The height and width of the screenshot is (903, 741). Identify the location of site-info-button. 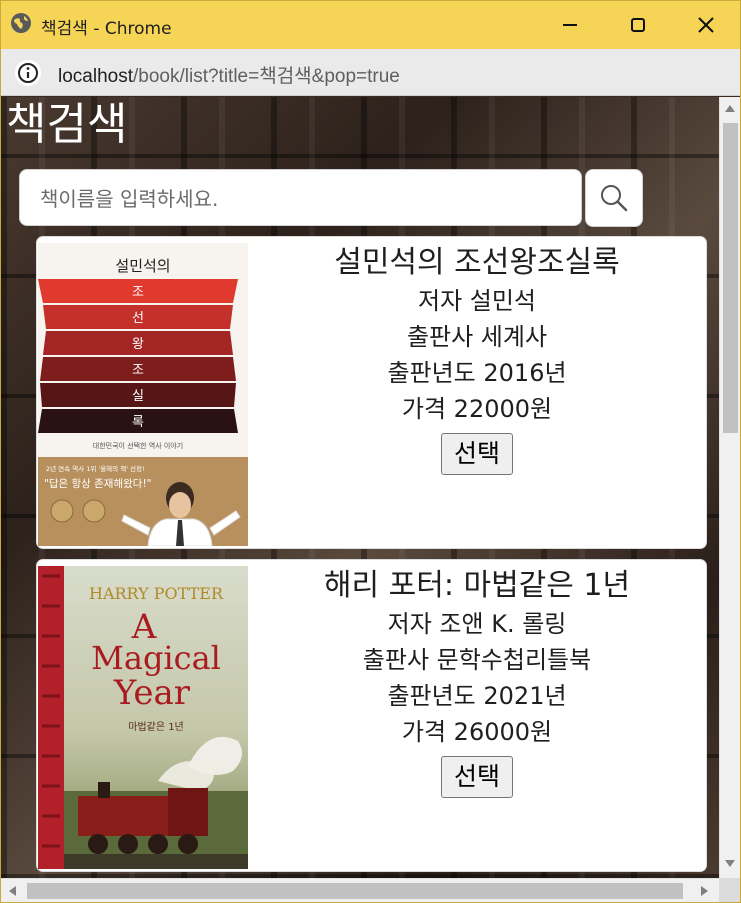
(28, 73).